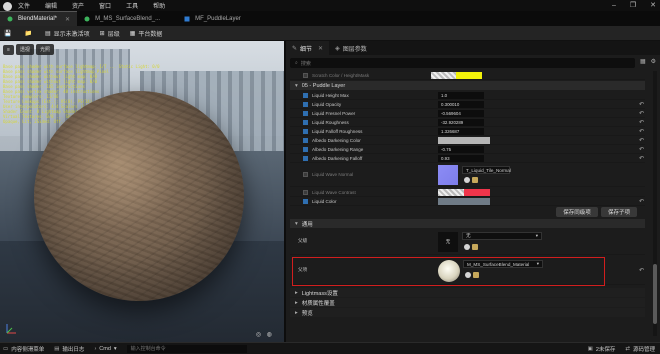 The image size is (660, 354). What do you see at coordinates (146, 33) in the screenshot?
I see `platform-stats-button: ▦ 平台数据` at bounding box center [146, 33].